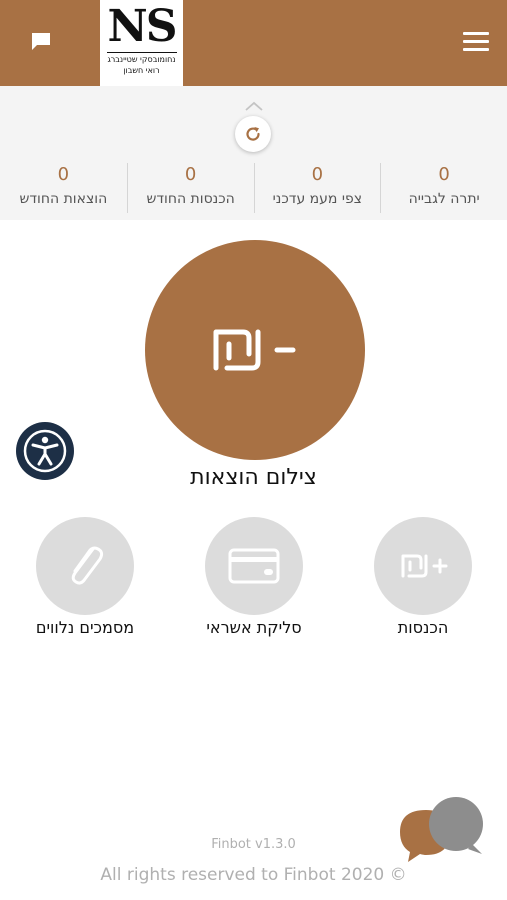 The height and width of the screenshot is (900, 507). I want to click on documents-button: מסמכים נלווים, so click(85, 578).